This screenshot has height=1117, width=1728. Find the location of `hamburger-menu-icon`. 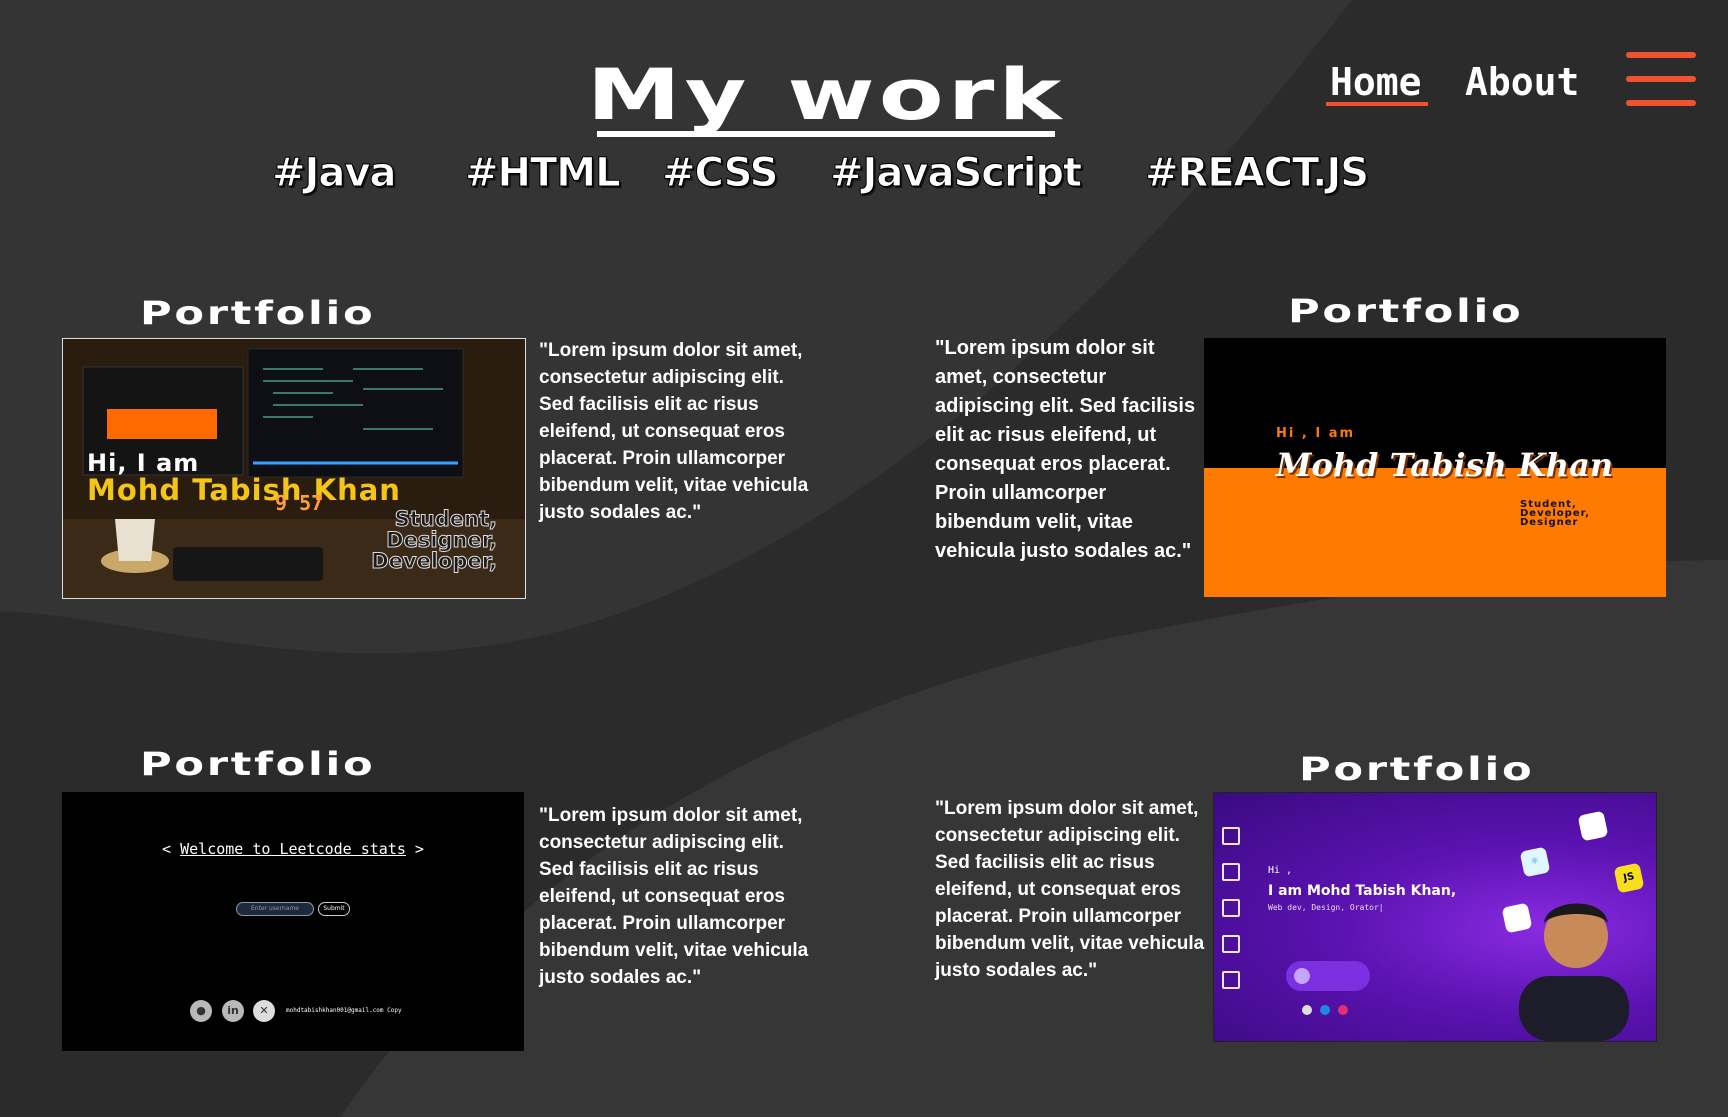

hamburger-menu-icon is located at coordinates (1661, 80).